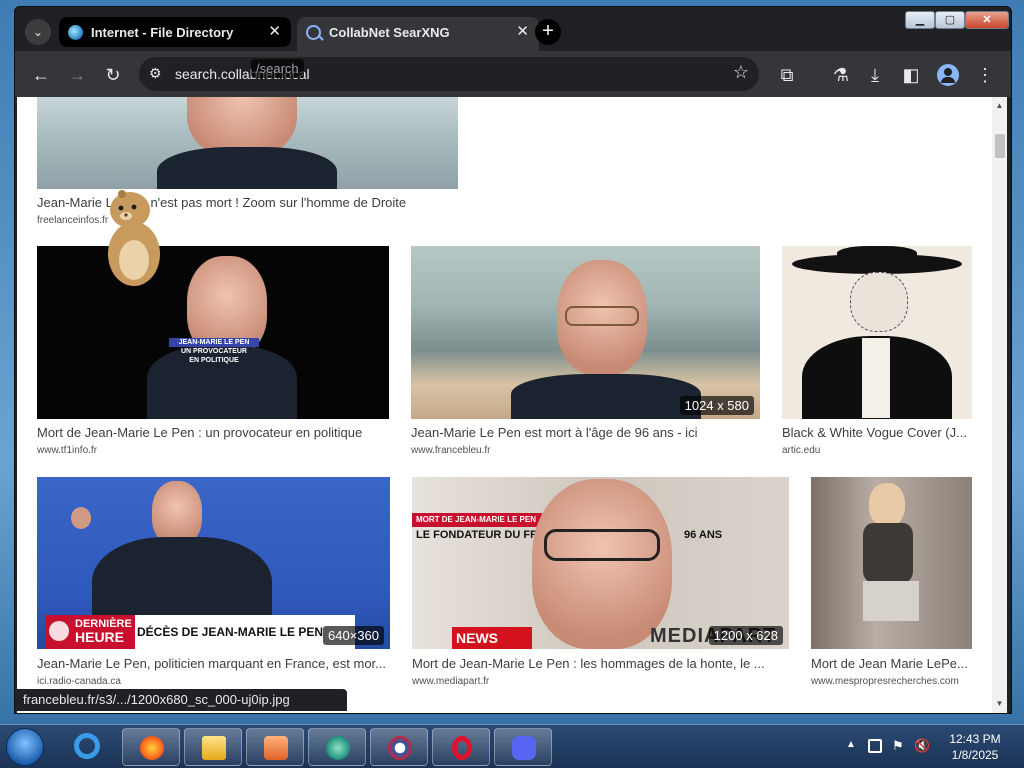  What do you see at coordinates (841, 75) in the screenshot?
I see `labs-icon: ⚗` at bounding box center [841, 75].